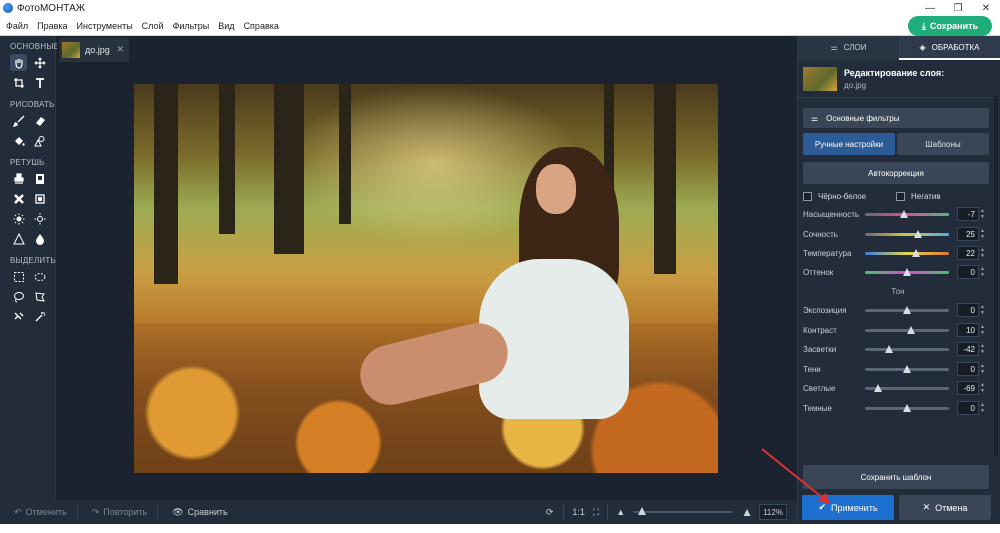 This screenshot has height=533, width=1000. Describe the element at coordinates (39, 82) in the screenshot. I see `text-tool-icon` at that location.